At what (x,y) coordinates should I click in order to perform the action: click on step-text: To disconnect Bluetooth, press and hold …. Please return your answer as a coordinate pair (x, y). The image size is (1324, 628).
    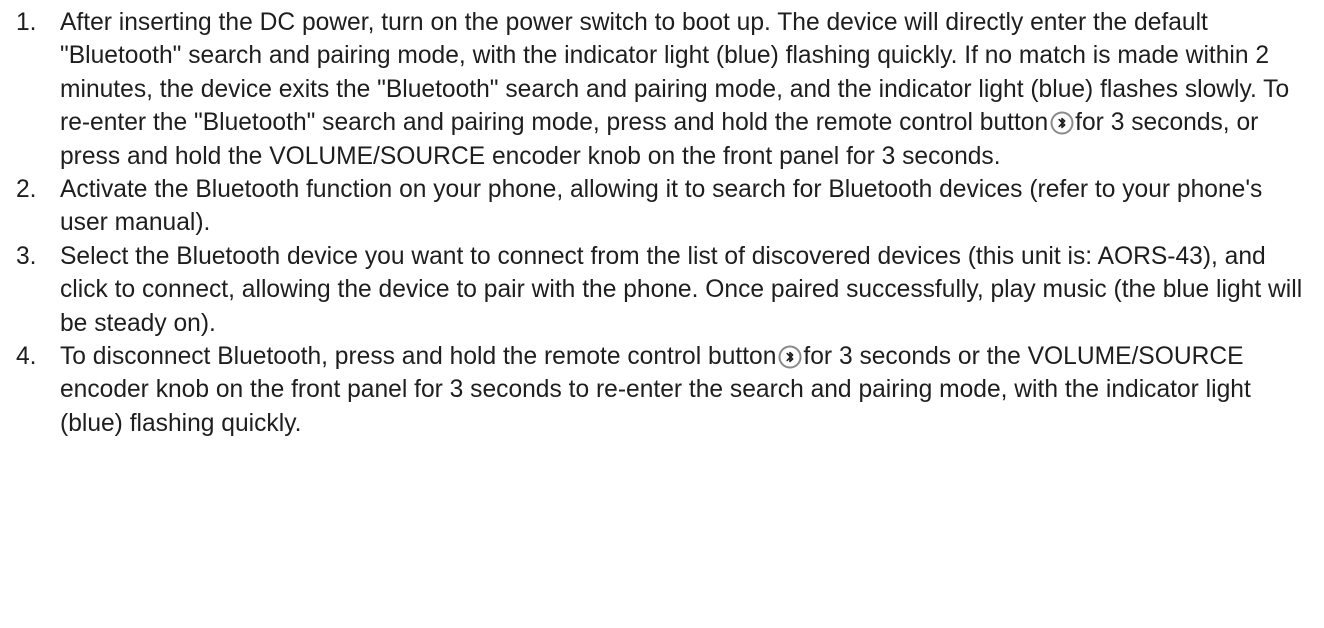
    Looking at the image, I should click on (418, 357).